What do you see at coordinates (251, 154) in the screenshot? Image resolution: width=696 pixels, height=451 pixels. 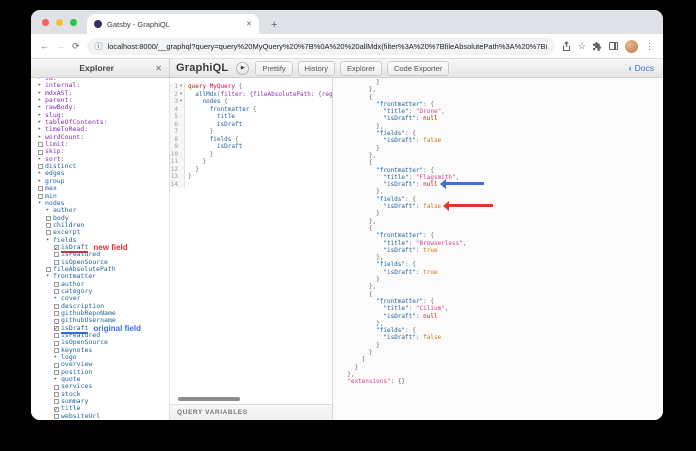 I see `editor-line: 10 }` at bounding box center [251, 154].